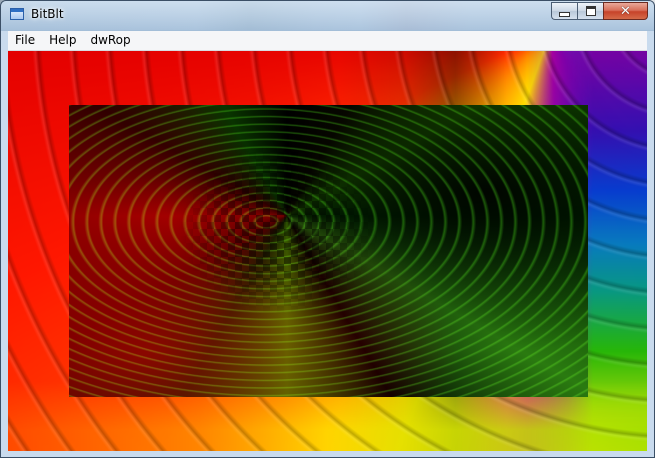  I want to click on menu-bar: File Help dwRop, so click(327, 41).